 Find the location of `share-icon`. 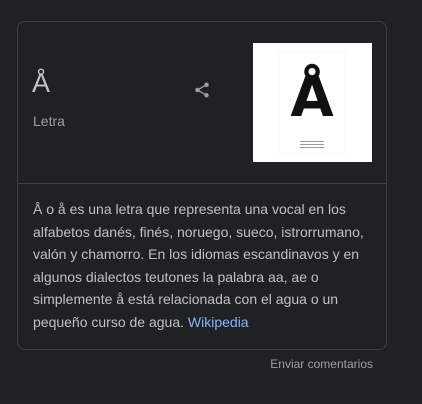

share-icon is located at coordinates (202, 90).